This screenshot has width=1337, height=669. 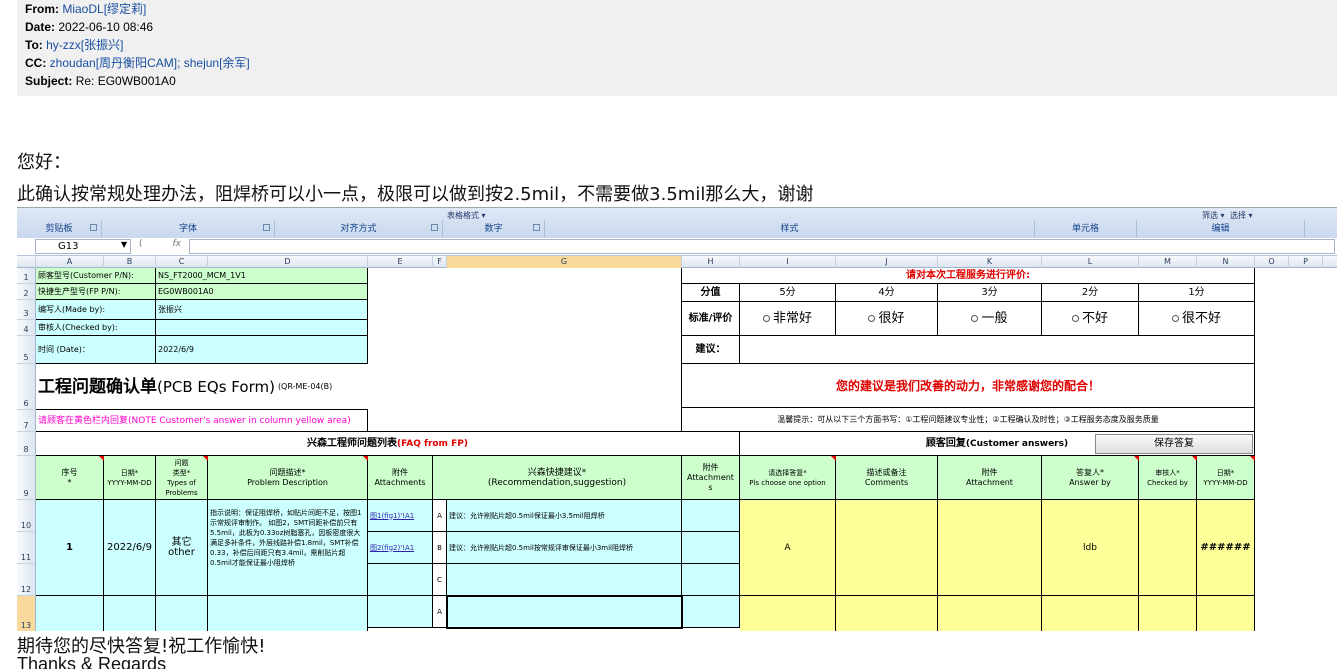 What do you see at coordinates (762, 246) in the screenshot?
I see `formula-input` at bounding box center [762, 246].